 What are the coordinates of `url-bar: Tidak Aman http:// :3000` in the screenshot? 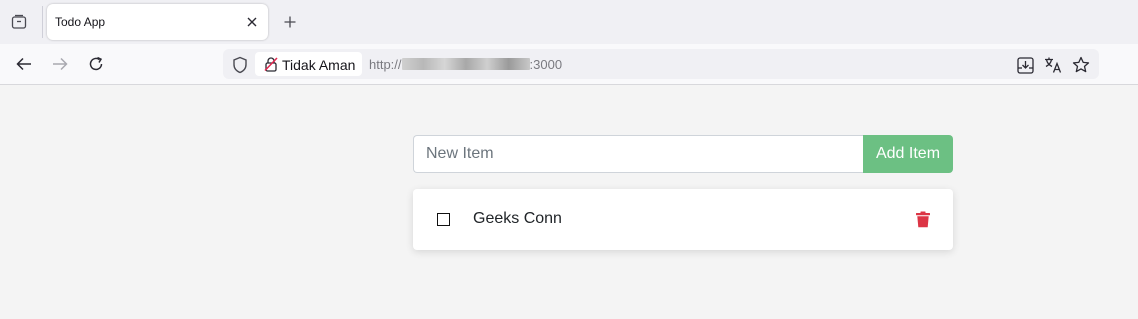 It's located at (661, 64).